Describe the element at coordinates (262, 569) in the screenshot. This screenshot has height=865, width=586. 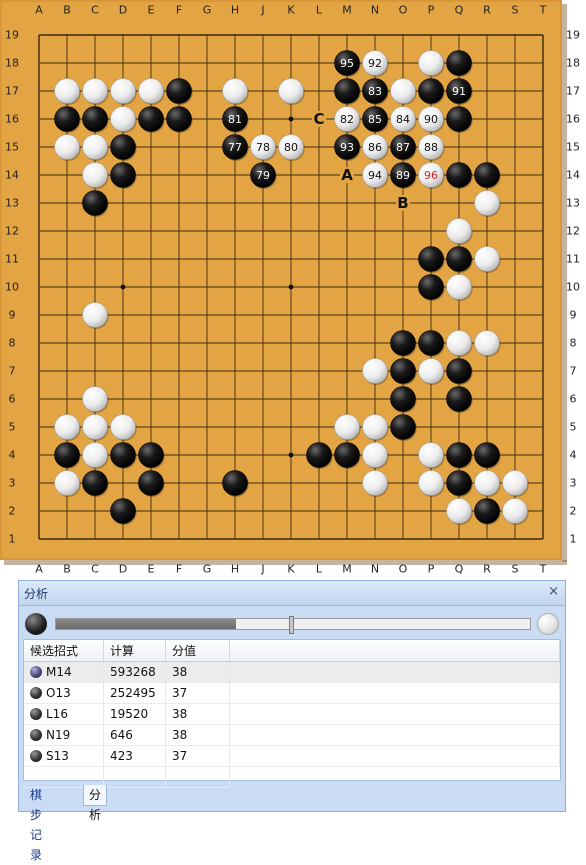
I see `column-label: J` at that location.